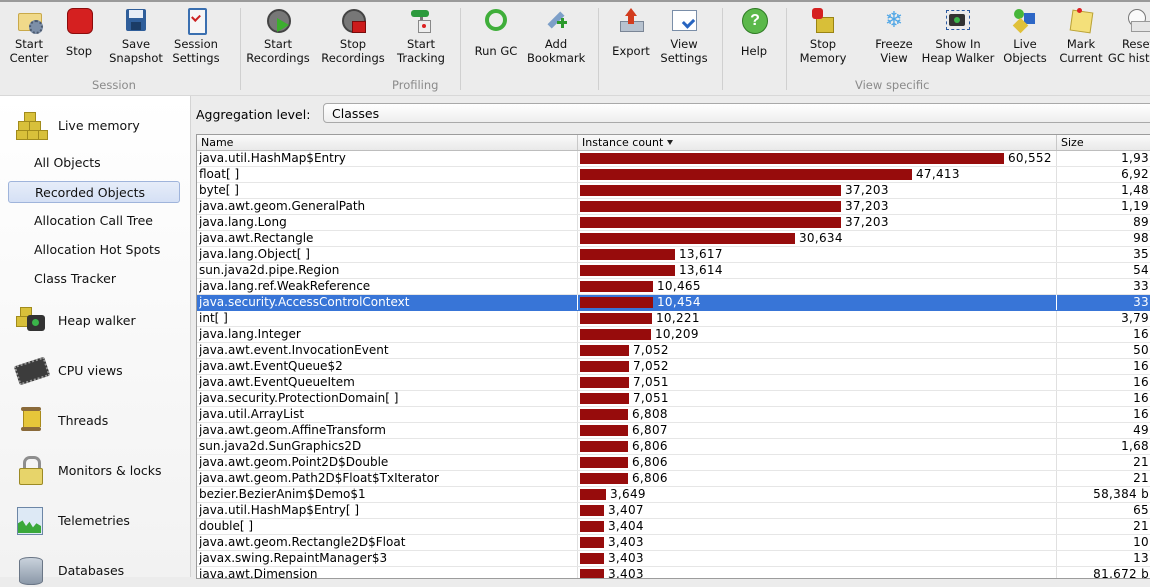 The height and width of the screenshot is (587, 1150). What do you see at coordinates (353, 38) in the screenshot?
I see `stop-recordings-button: Stop Recordings` at bounding box center [353, 38].